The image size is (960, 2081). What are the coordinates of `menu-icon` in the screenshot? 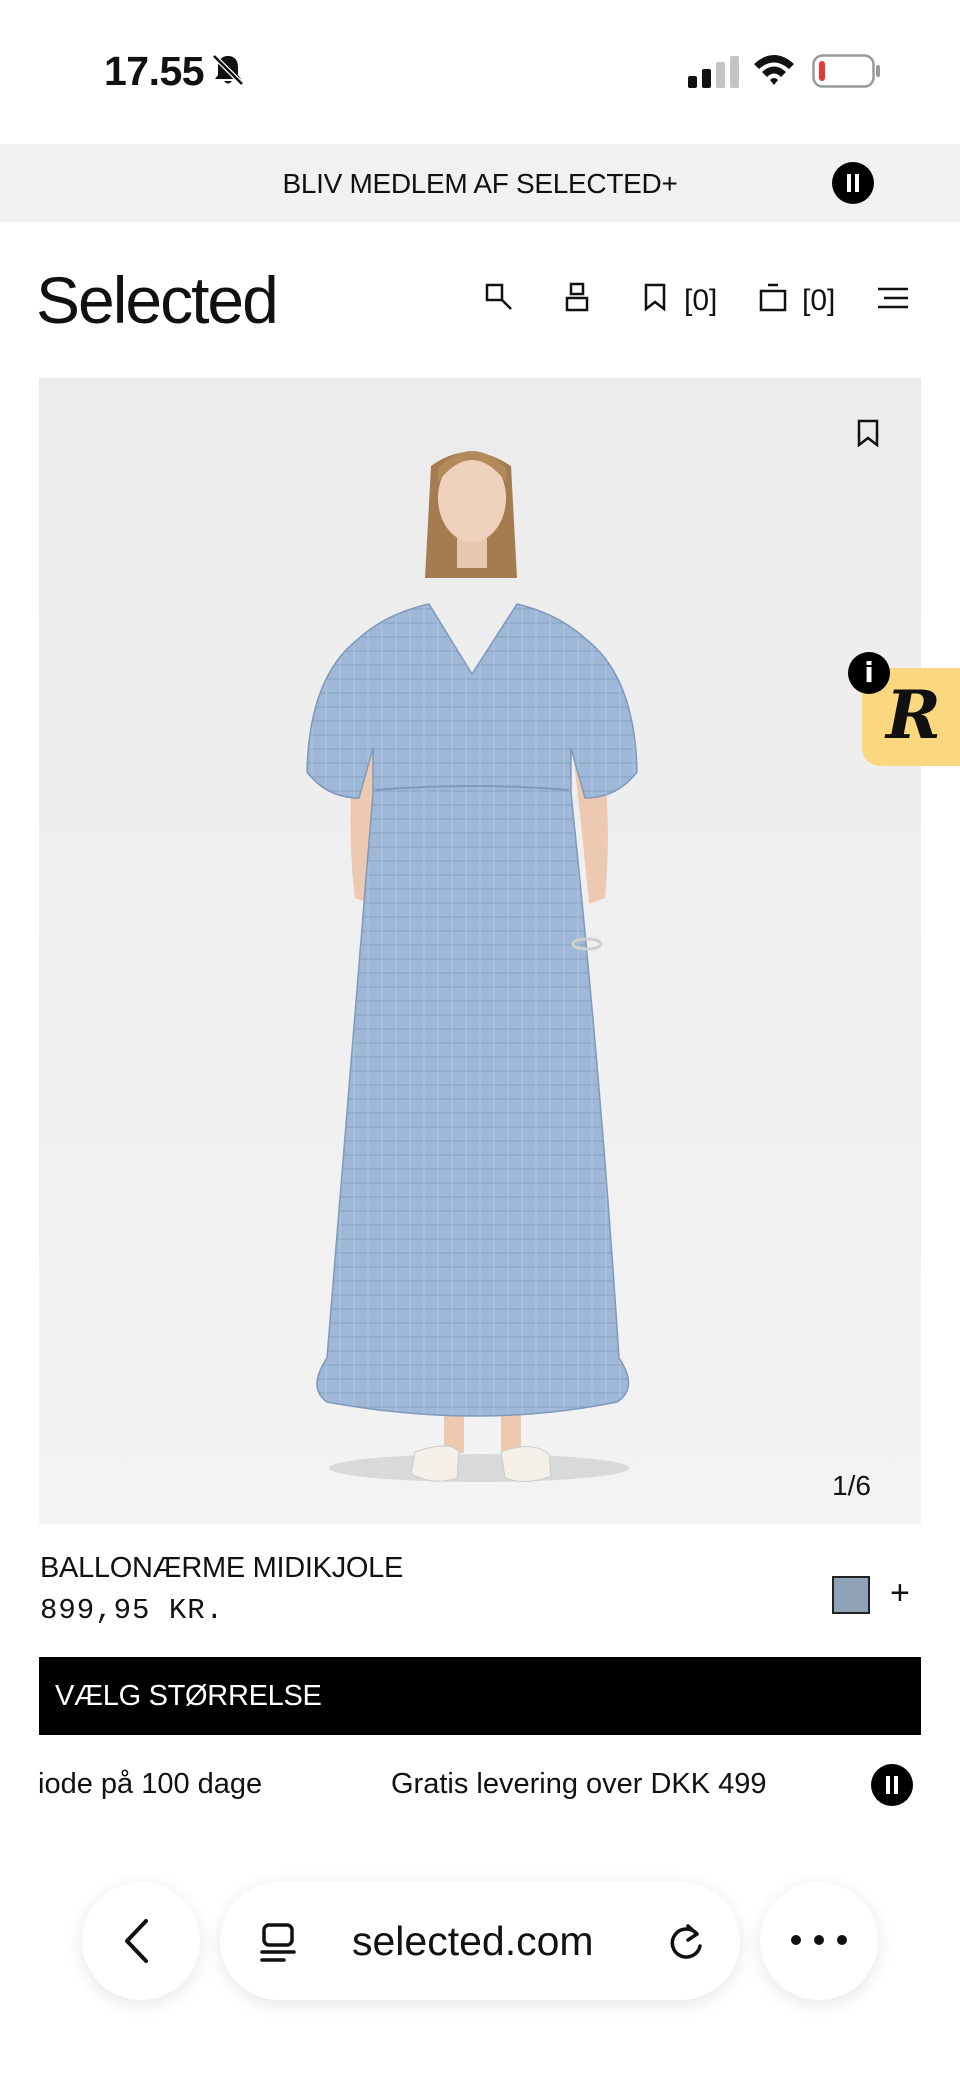 It's located at (893, 298).